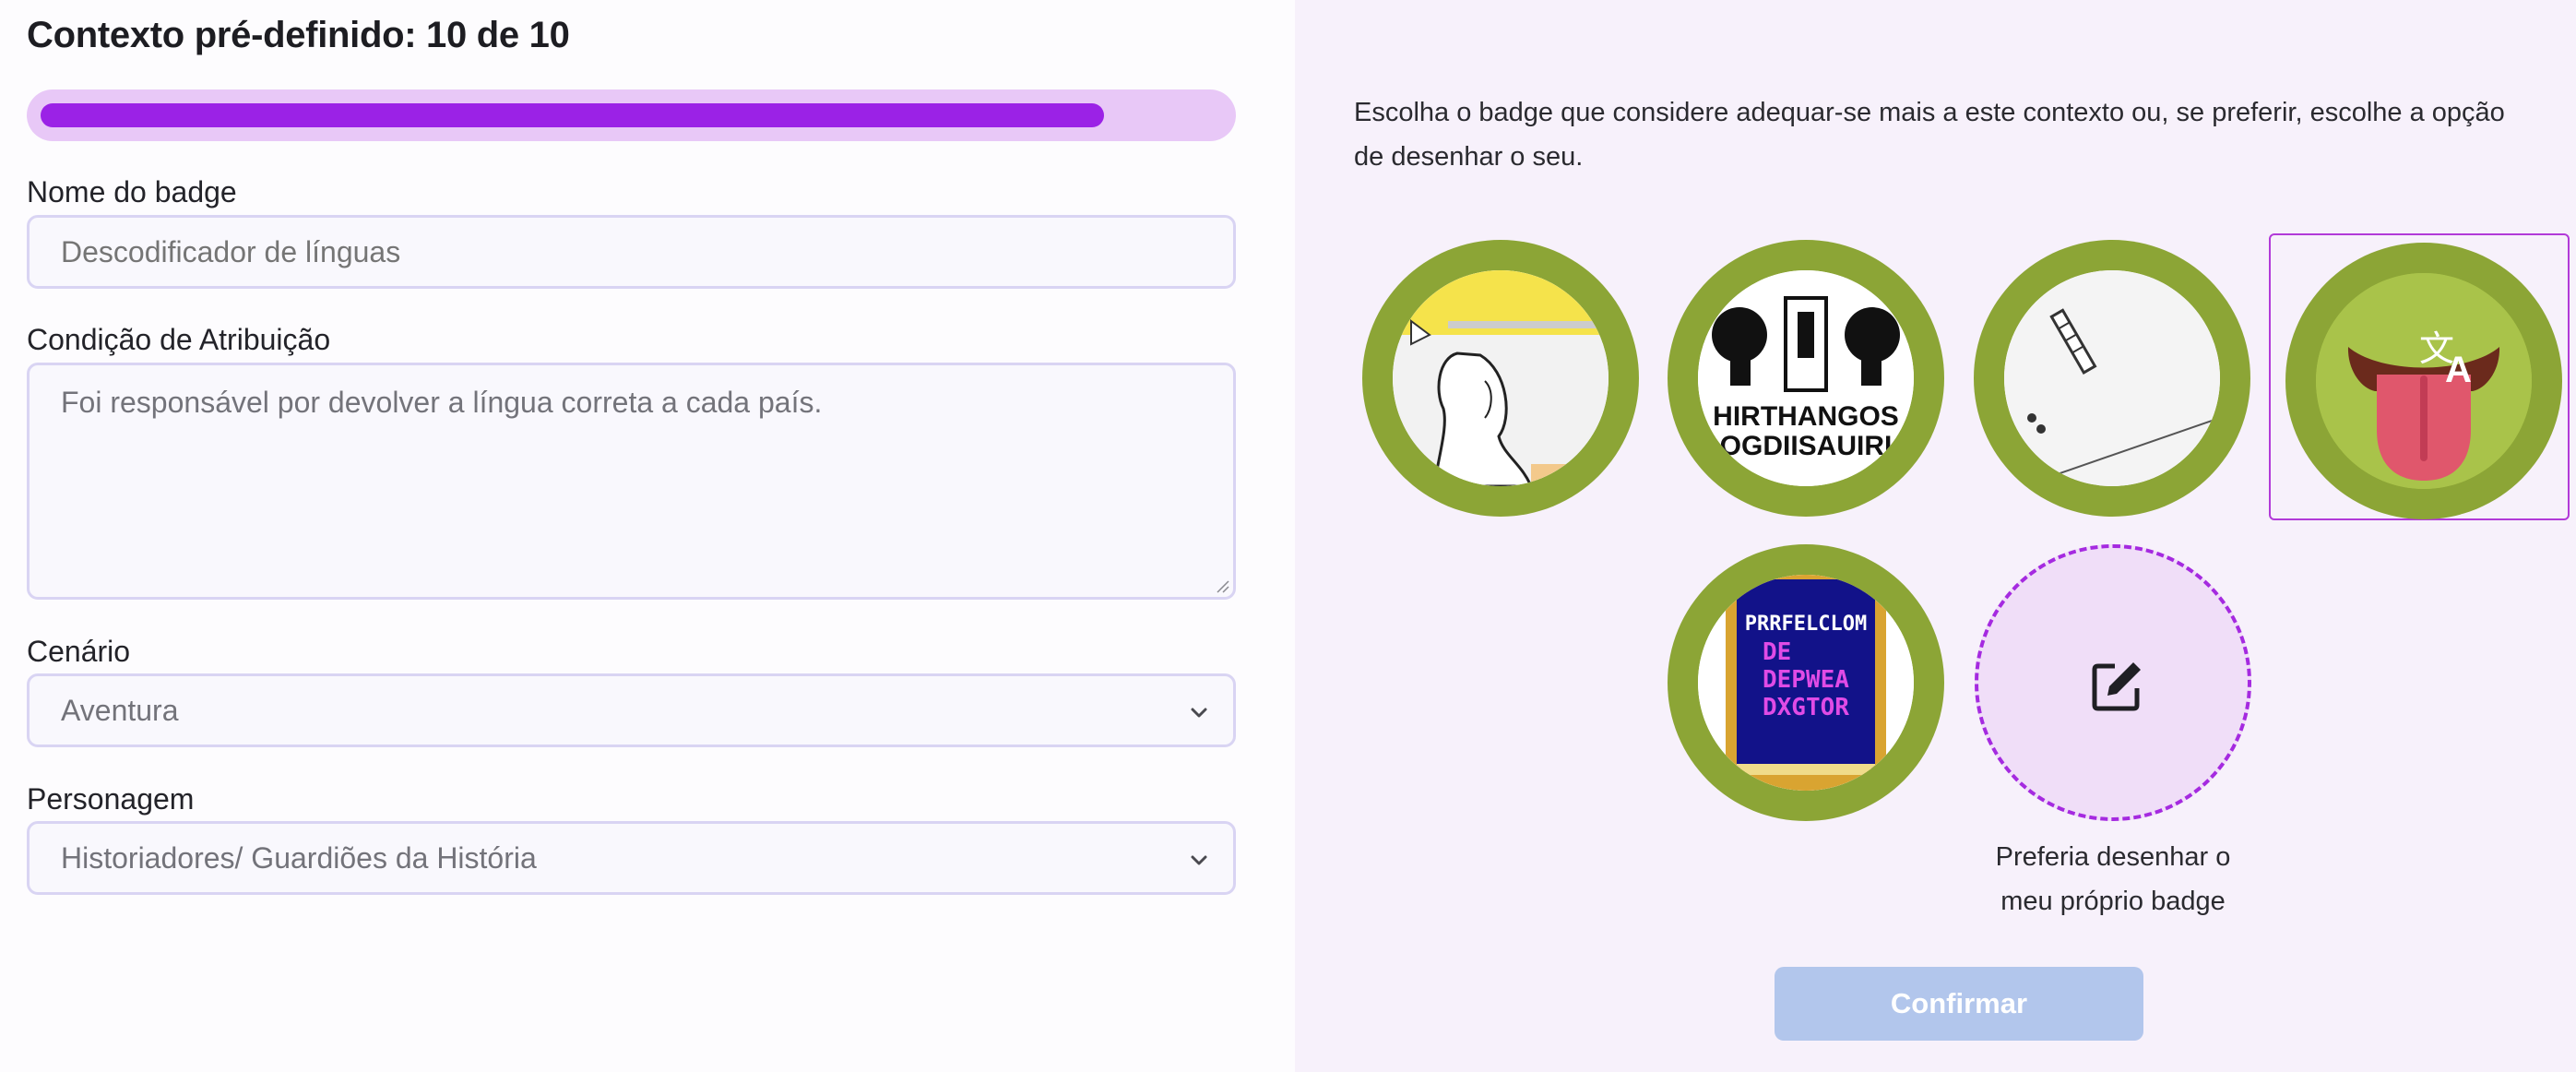 The image size is (2576, 1072). I want to click on badge-option-5: PRRFELCLOM DE DEPWEA DXGTOR, so click(1806, 682).